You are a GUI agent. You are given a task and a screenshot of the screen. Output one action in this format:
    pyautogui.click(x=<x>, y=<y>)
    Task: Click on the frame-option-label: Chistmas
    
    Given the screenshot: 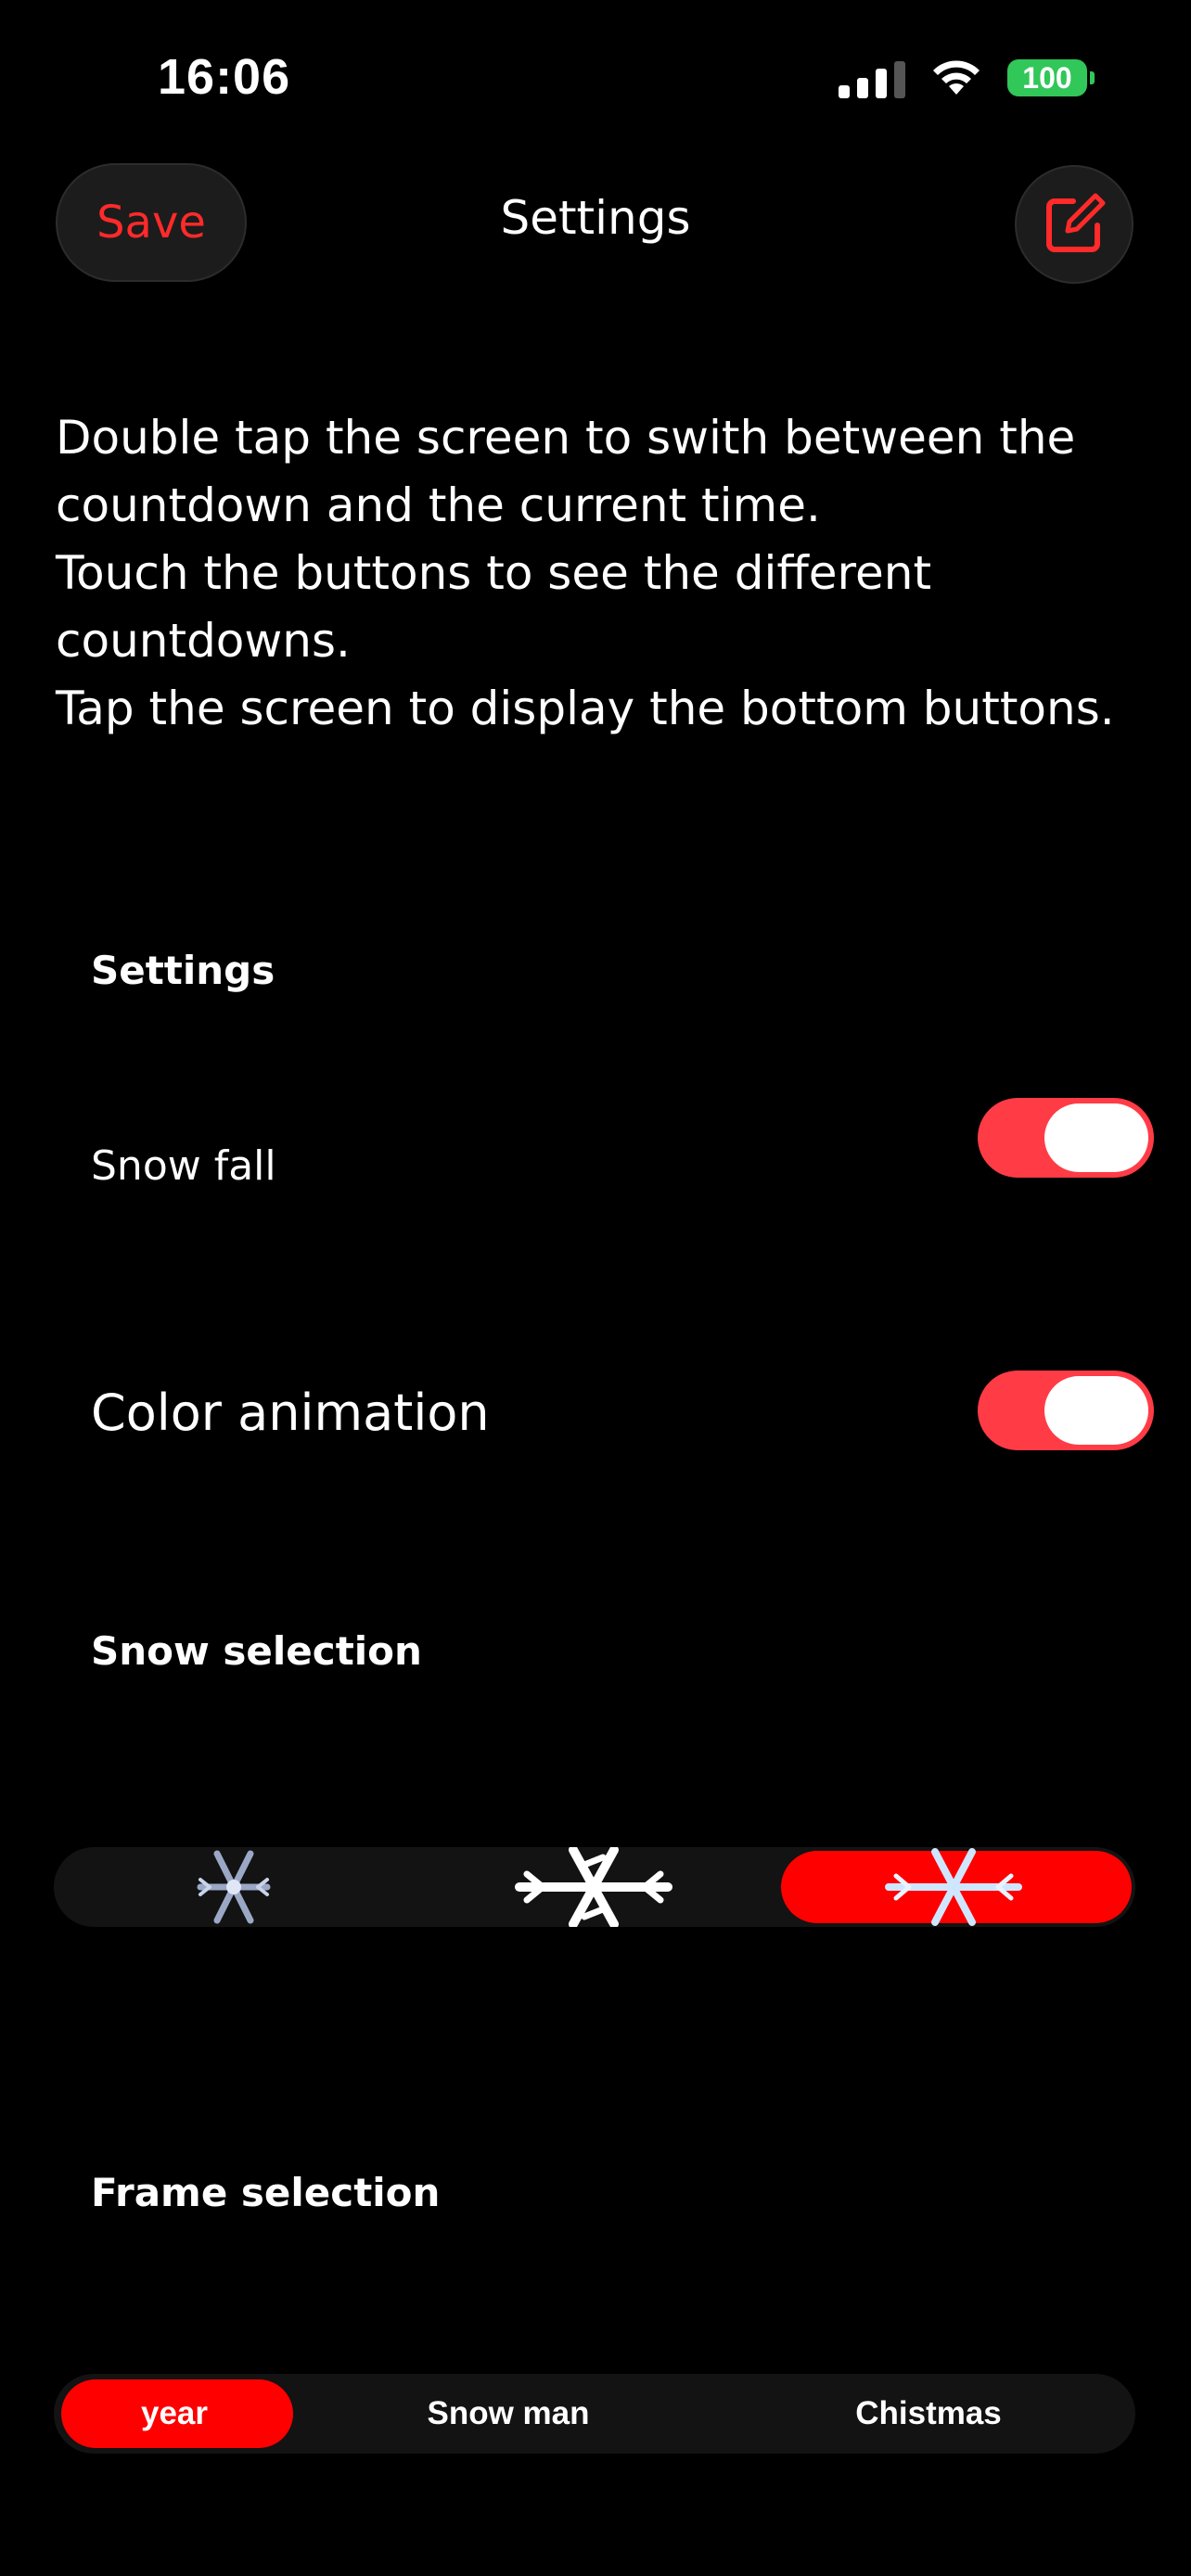 What is the action you would take?
    pyautogui.click(x=929, y=2413)
    